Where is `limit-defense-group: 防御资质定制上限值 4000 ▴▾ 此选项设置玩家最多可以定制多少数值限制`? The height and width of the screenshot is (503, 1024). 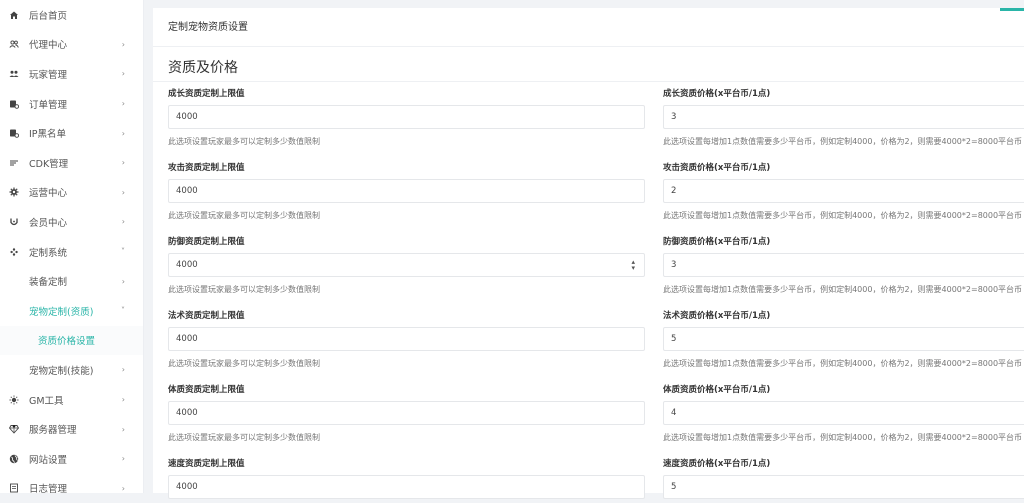
limit-defense-group: 防御资质定制上限值 4000 ▴▾ 此选项设置玩家最多可以定制多少数值限制 is located at coordinates (406, 265).